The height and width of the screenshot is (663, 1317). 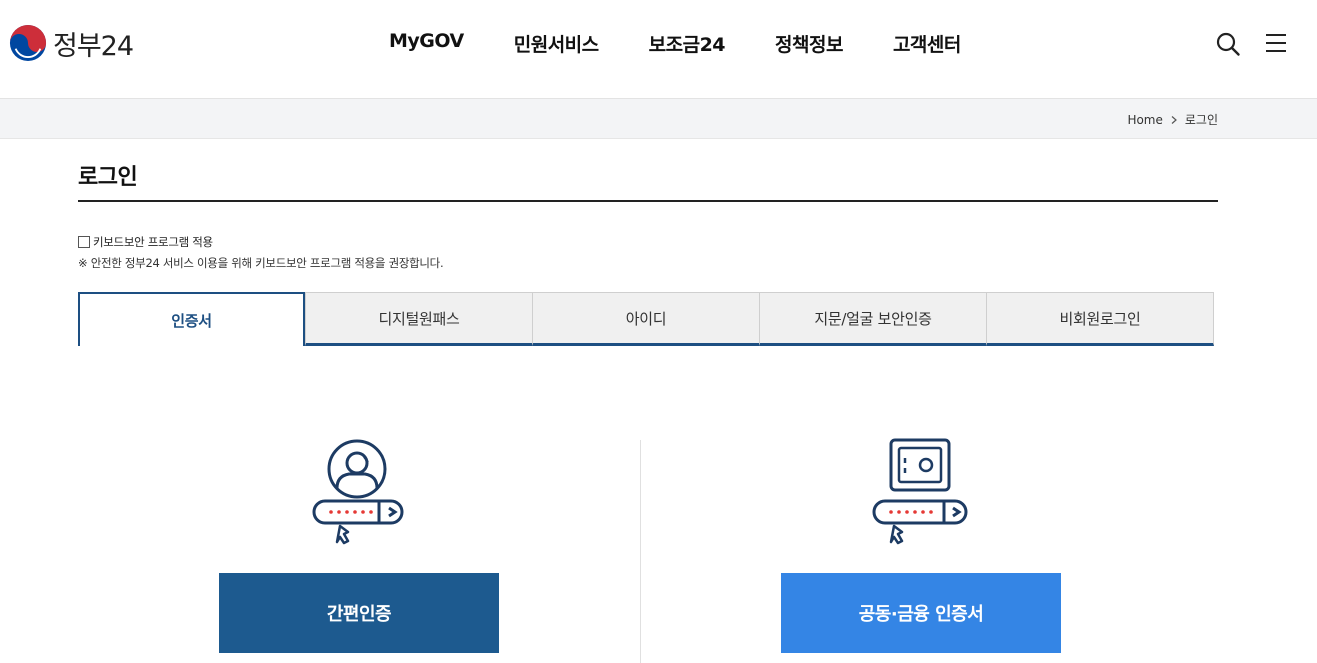 What do you see at coordinates (809, 43) in the screenshot?
I see `nav-item-policy-info: 정책정보` at bounding box center [809, 43].